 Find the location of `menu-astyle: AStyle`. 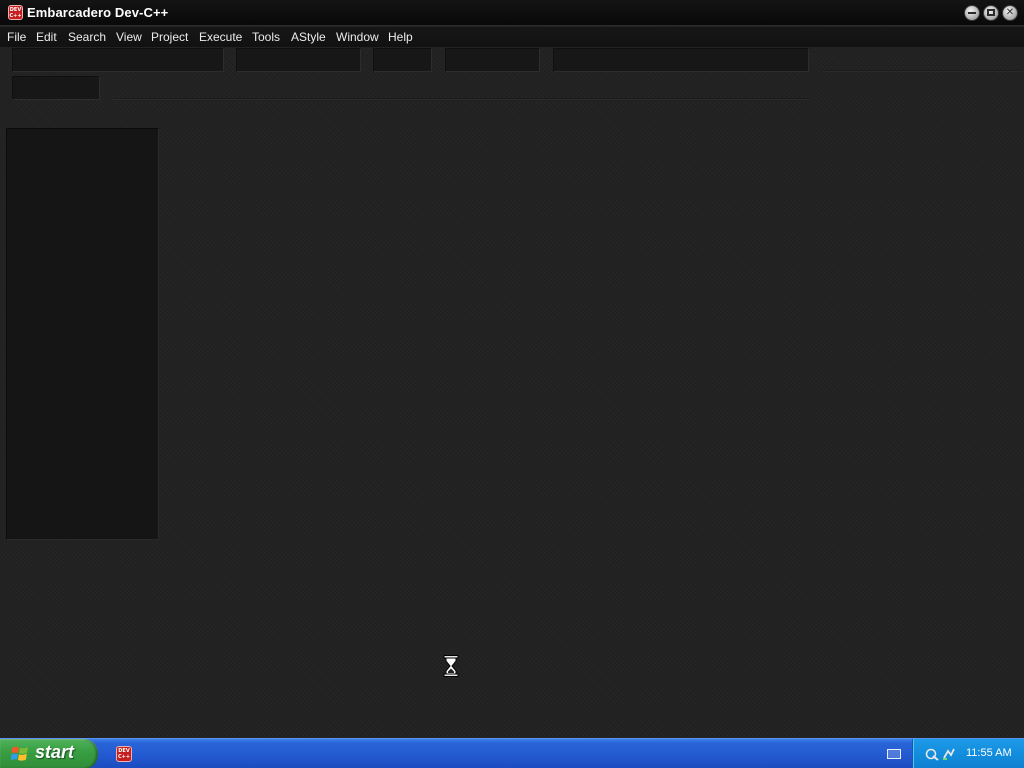

menu-astyle: AStyle is located at coordinates (308, 37).